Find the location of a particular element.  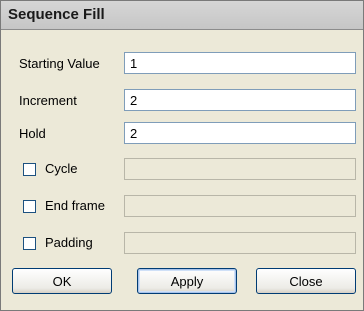

hold-label: Hold is located at coordinates (32, 133).